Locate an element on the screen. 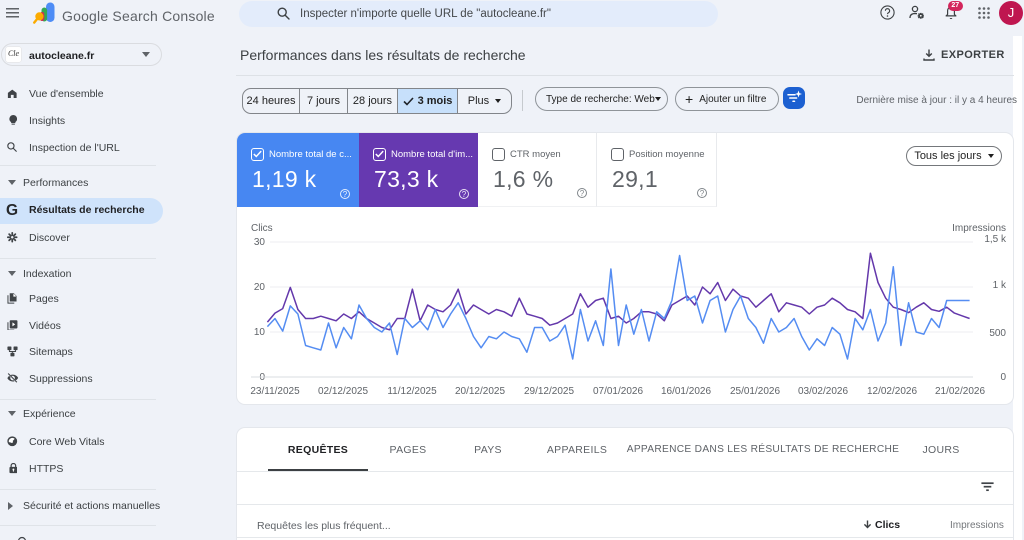  svg-text: 12/02/2026 is located at coordinates (892, 391).